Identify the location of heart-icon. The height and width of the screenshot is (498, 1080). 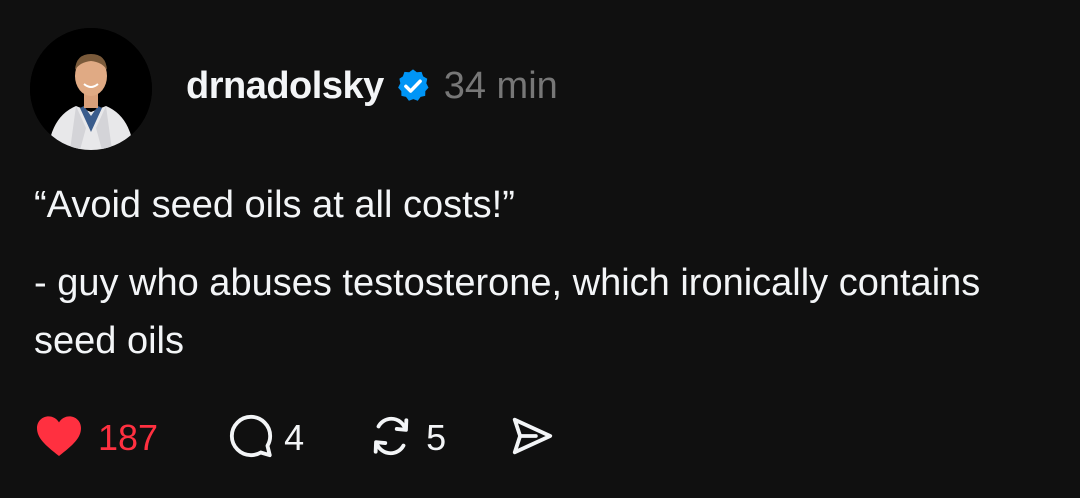
(59, 438).